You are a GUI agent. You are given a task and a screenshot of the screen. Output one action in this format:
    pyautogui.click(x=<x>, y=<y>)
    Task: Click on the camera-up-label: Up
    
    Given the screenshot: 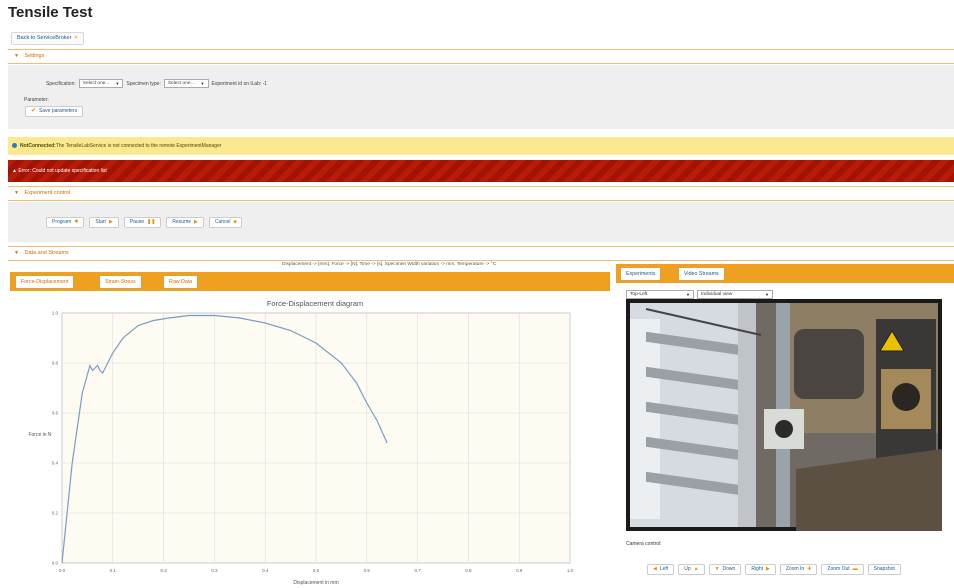 What is the action you would take?
    pyautogui.click(x=687, y=569)
    